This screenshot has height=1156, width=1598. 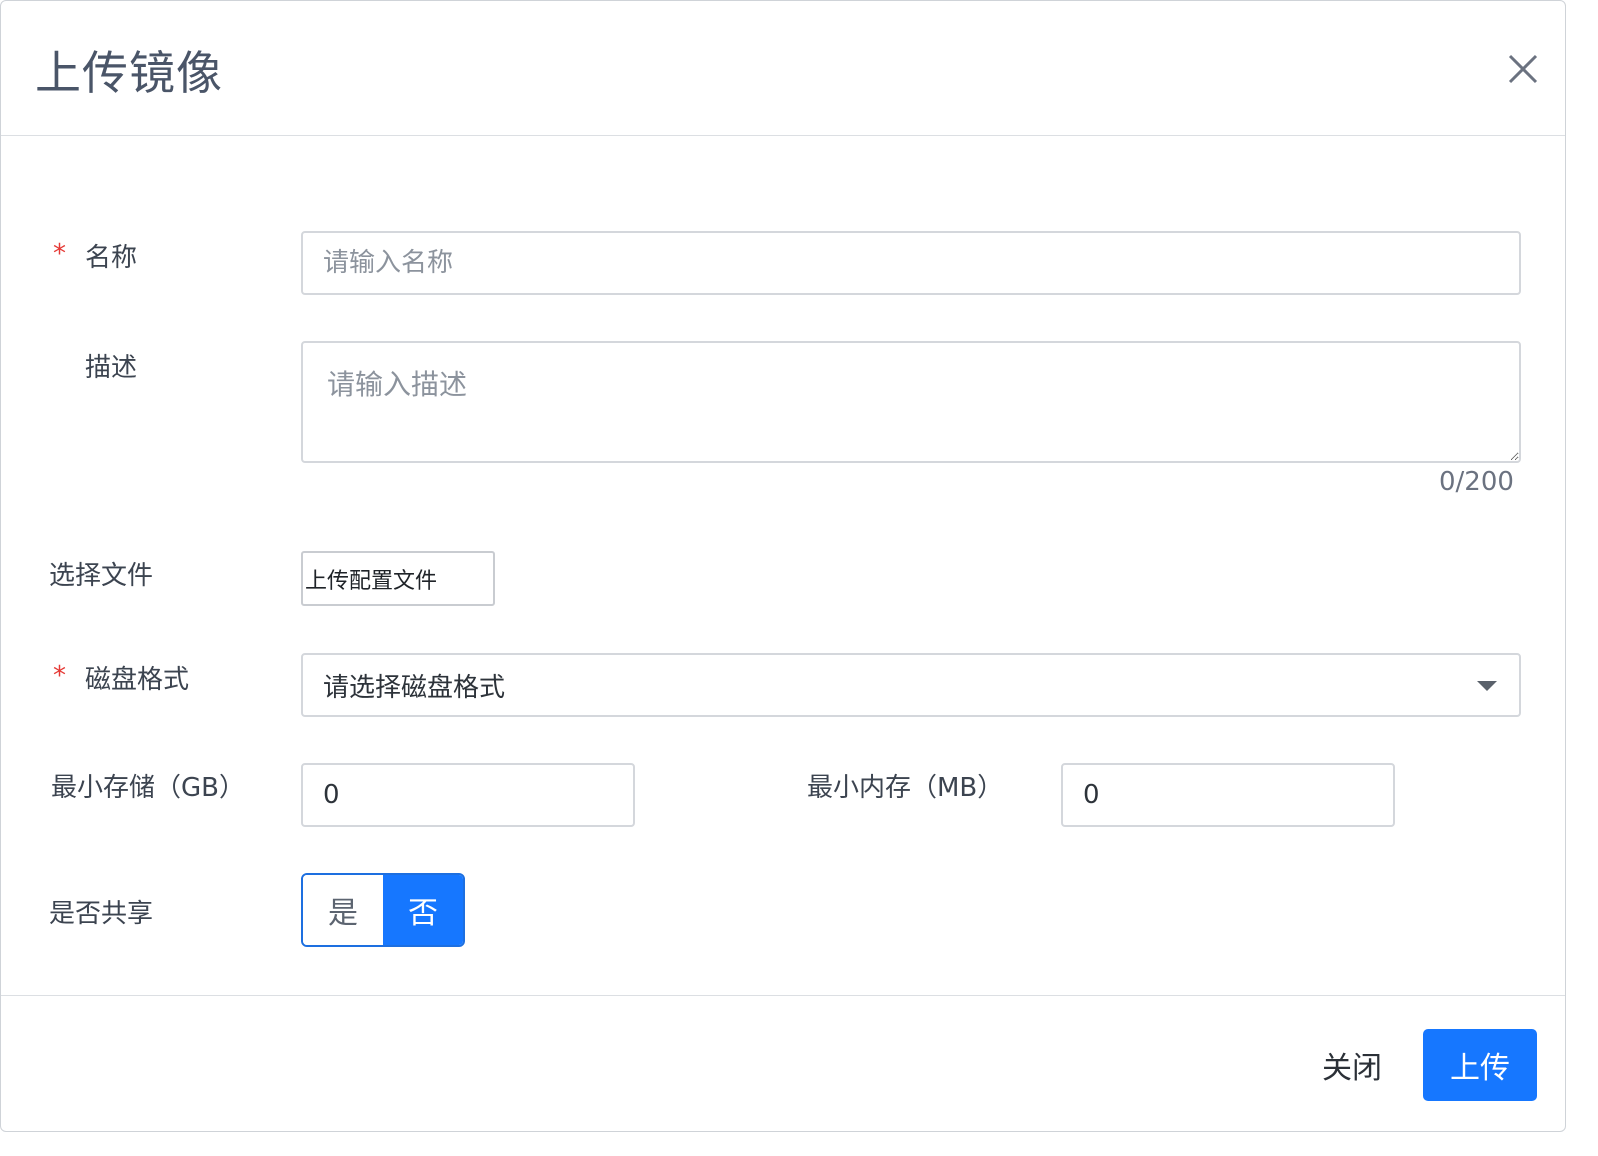 I want to click on name-input, so click(x=911, y=263).